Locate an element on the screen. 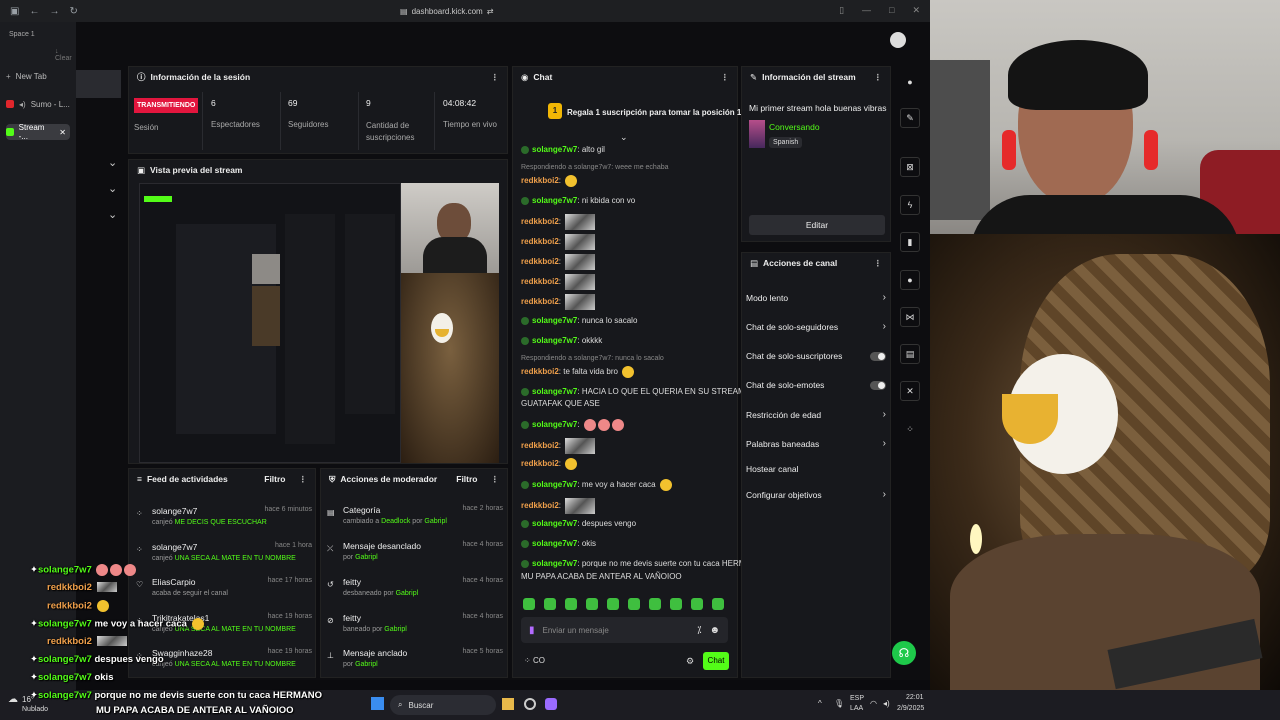 Image resolution: width=1280 pixels, height=720 pixels. chat-message-continued: GUATAFAK QUE ASE is located at coordinates (560, 403).